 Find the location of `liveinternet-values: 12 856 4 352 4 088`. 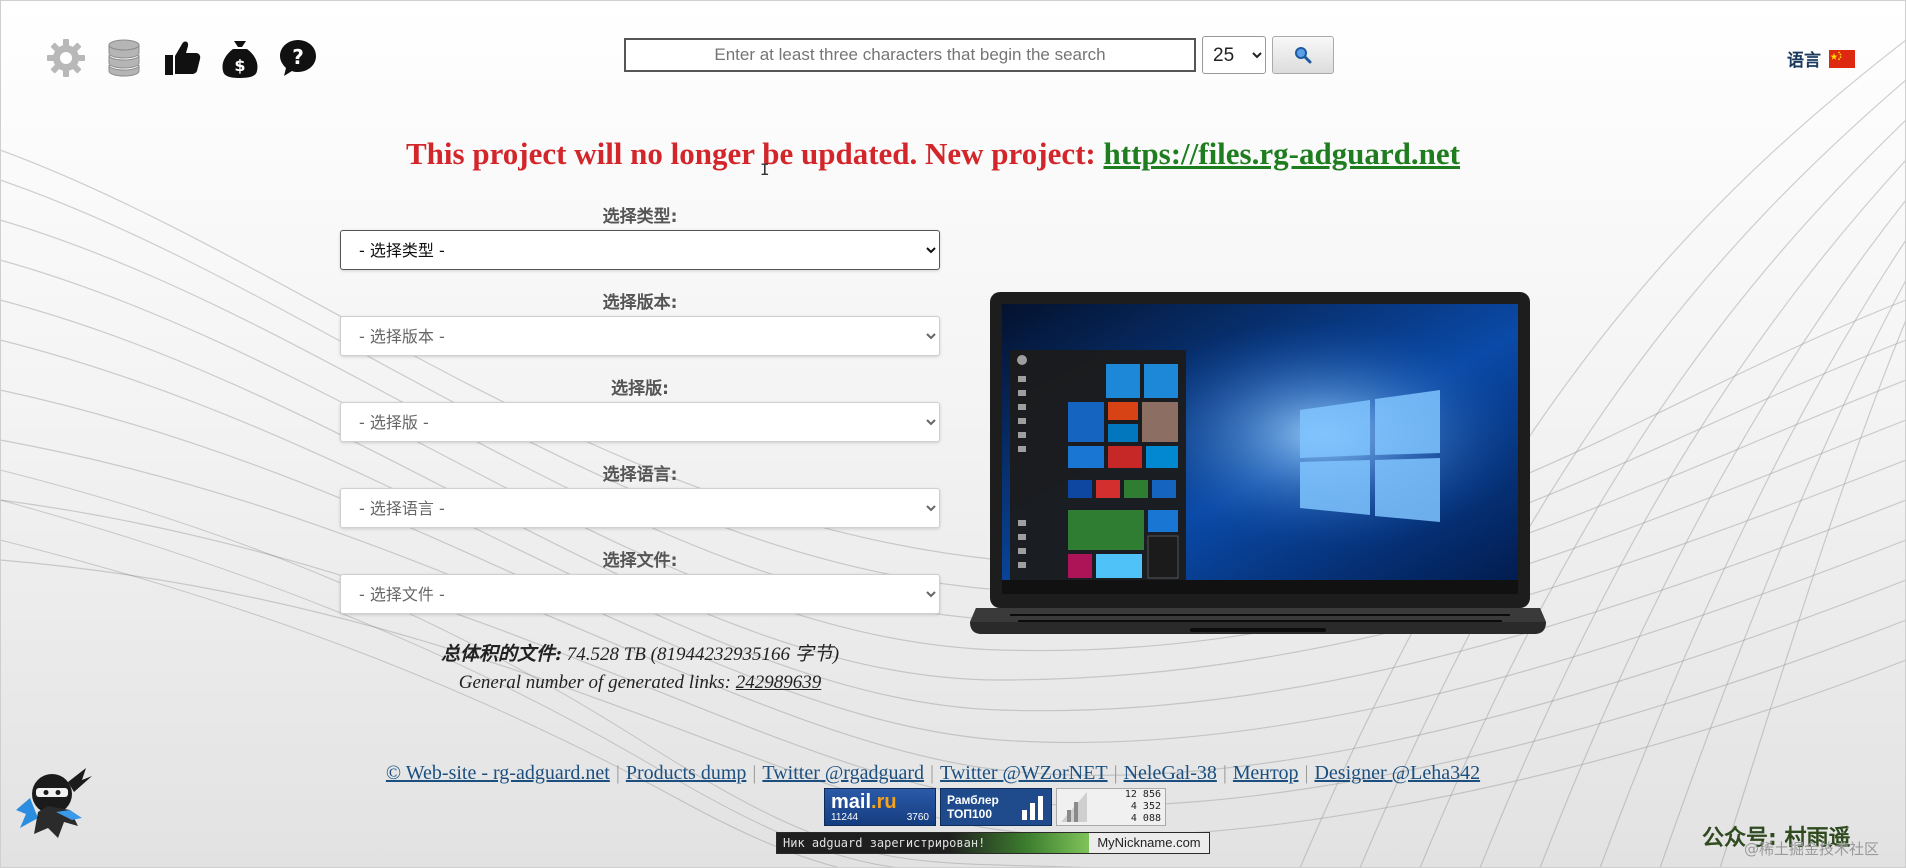

liveinternet-values: 12 856 4 352 4 088 is located at coordinates (1127, 807).